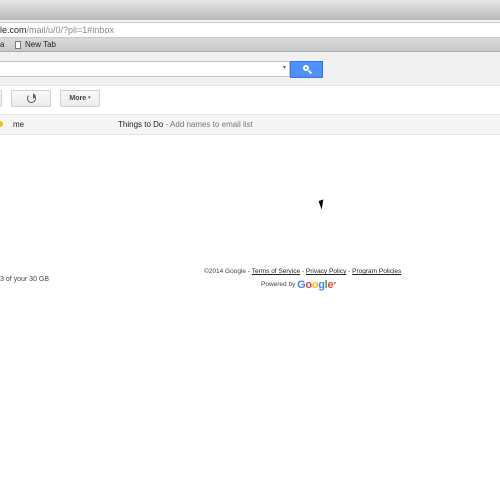 Image resolution: width=500 pixels, height=500 pixels. Describe the element at coordinates (89, 98) in the screenshot. I see `chevron-down-icon: ▾` at that location.